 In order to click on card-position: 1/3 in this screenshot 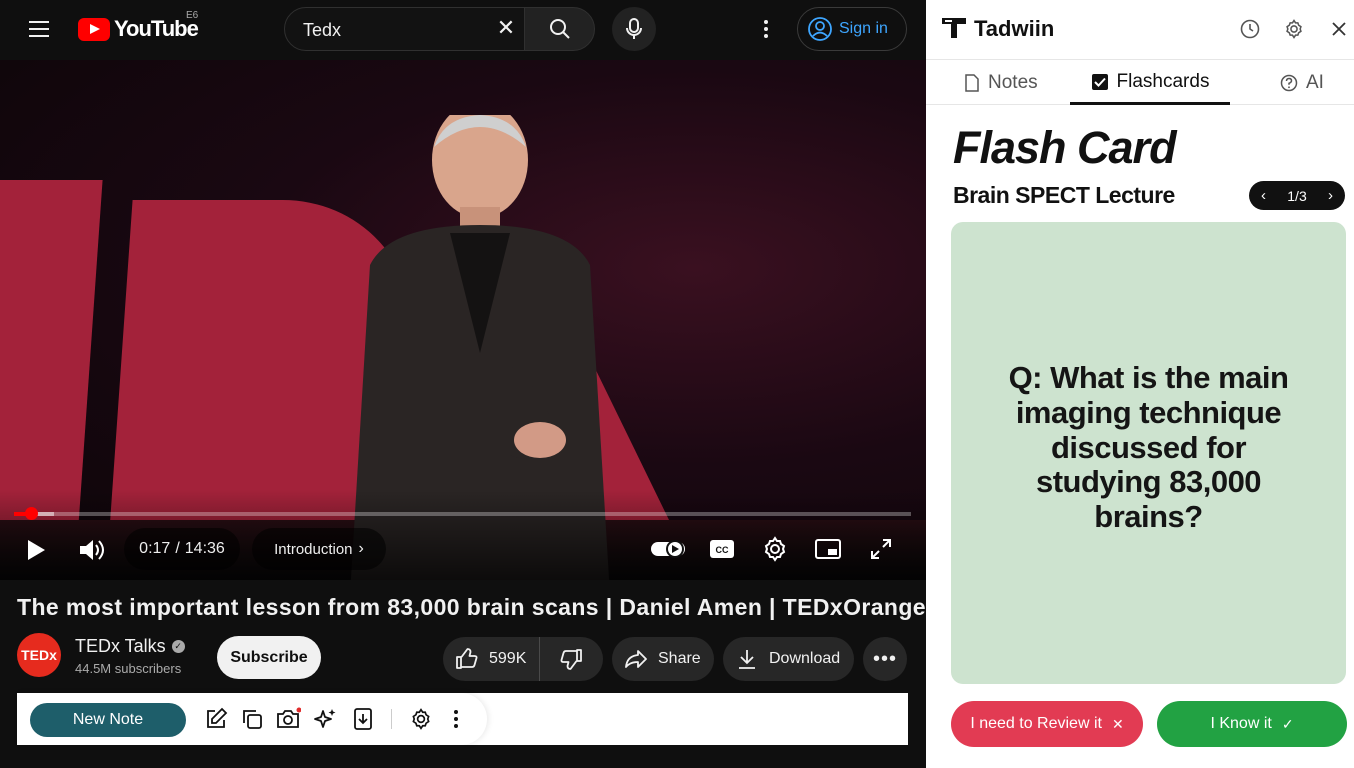, I will do `click(1297, 195)`.